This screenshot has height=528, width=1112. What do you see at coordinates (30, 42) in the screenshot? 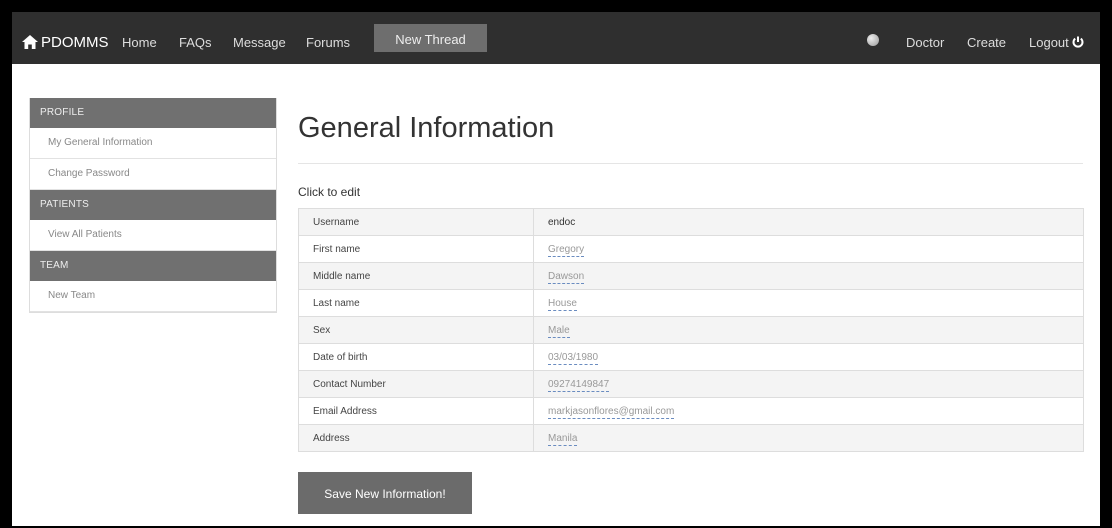
I see `home-icon` at bounding box center [30, 42].